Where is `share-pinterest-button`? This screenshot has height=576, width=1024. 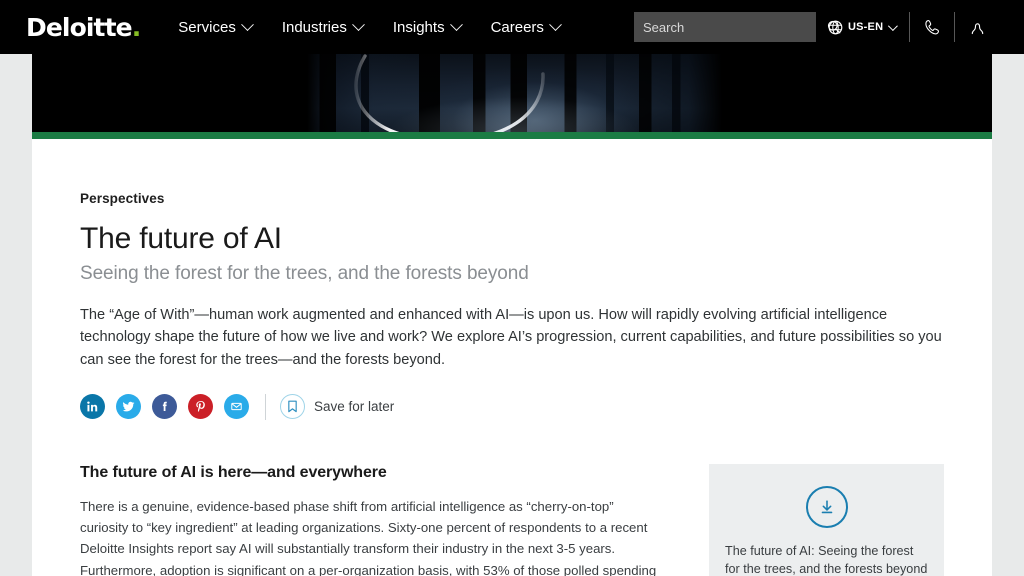
share-pinterest-button is located at coordinates (200, 407).